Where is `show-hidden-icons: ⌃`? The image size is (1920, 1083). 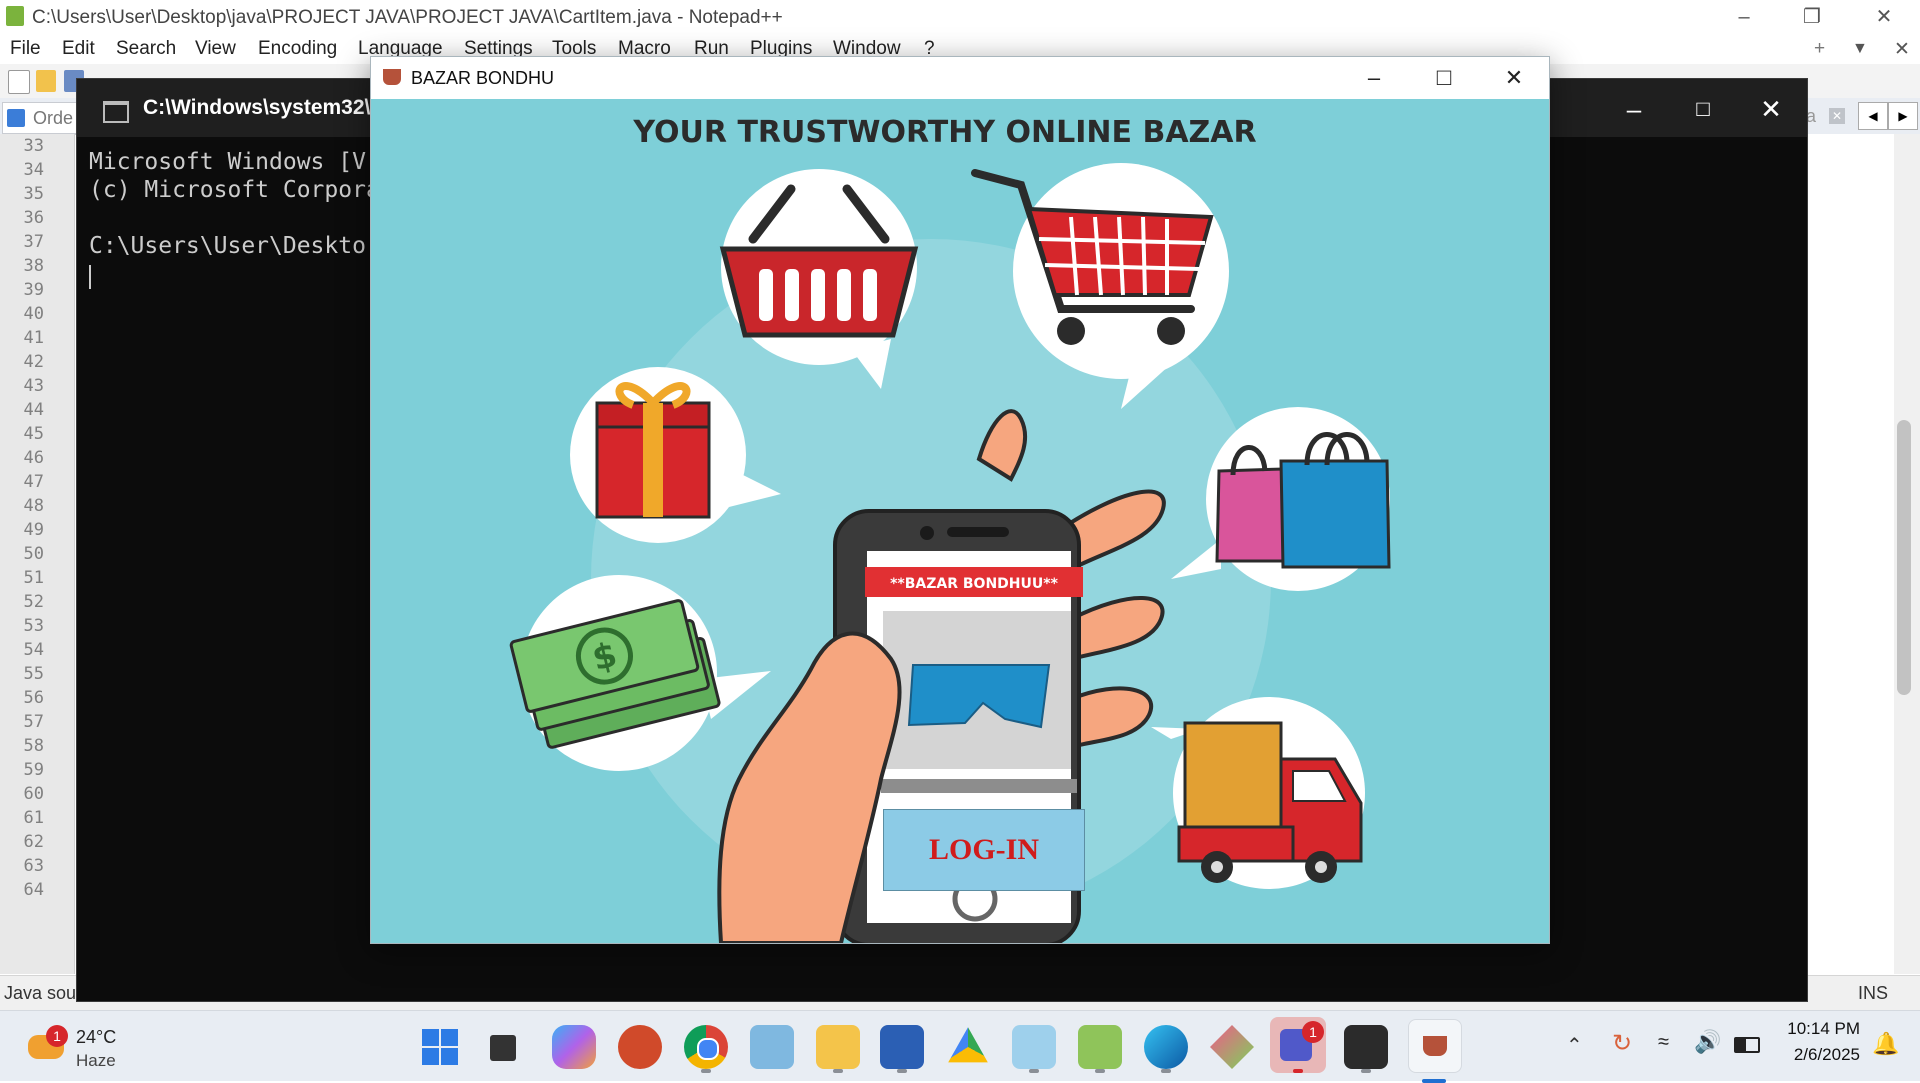 show-hidden-icons: ⌃ is located at coordinates (1574, 1045).